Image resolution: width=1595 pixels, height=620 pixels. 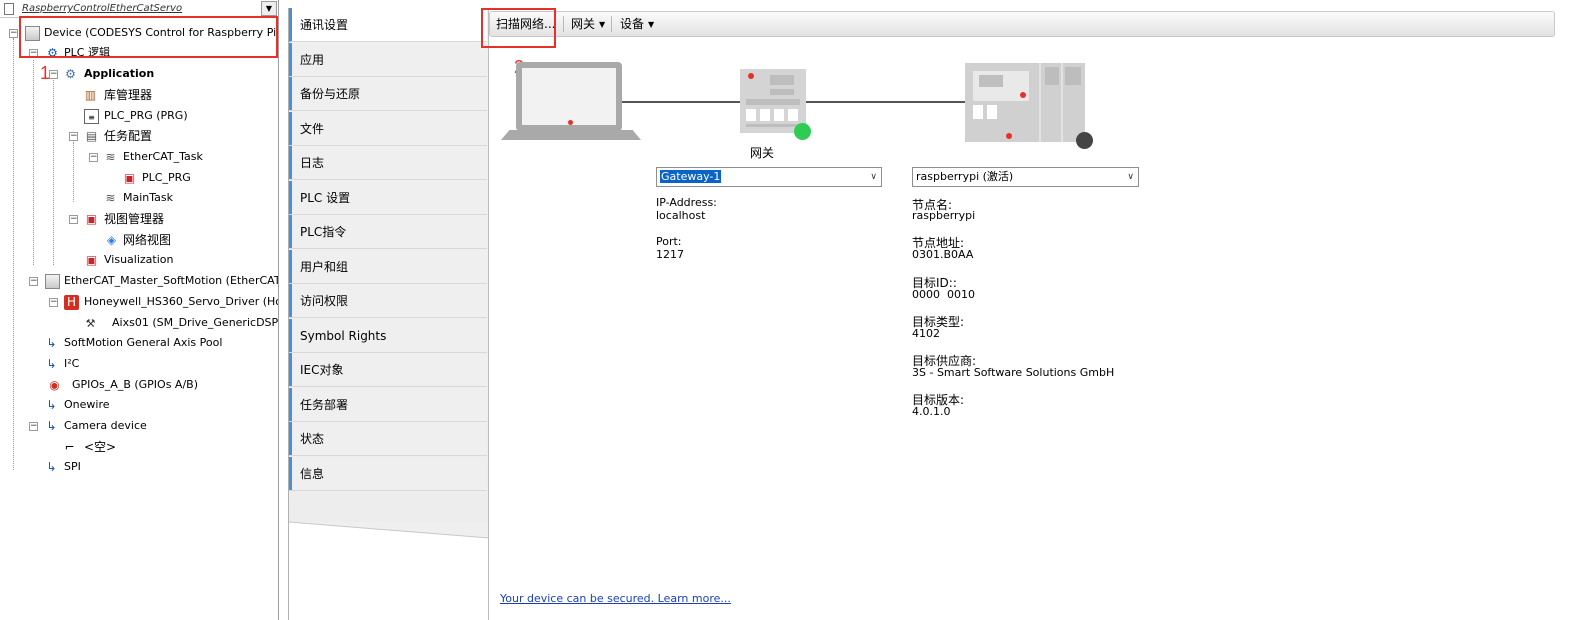 What do you see at coordinates (343, 336) in the screenshot?
I see `nav-label: Symbol Rights` at bounding box center [343, 336].